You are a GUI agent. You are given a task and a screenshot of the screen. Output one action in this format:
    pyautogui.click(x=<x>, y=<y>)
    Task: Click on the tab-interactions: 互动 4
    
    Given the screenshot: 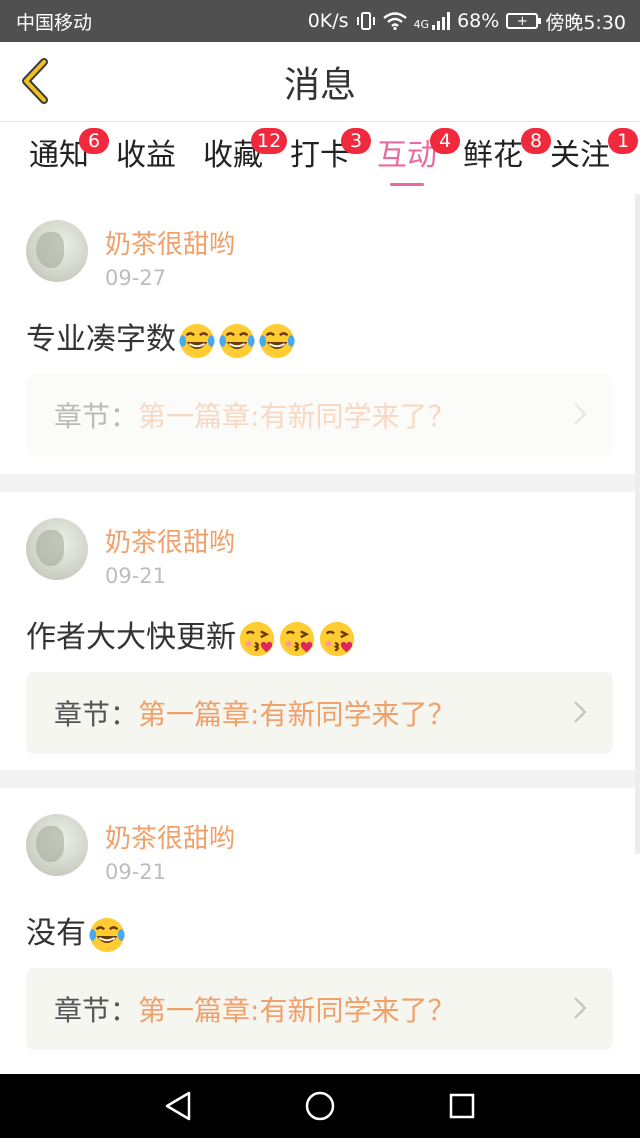 What is the action you would take?
    pyautogui.click(x=413, y=157)
    